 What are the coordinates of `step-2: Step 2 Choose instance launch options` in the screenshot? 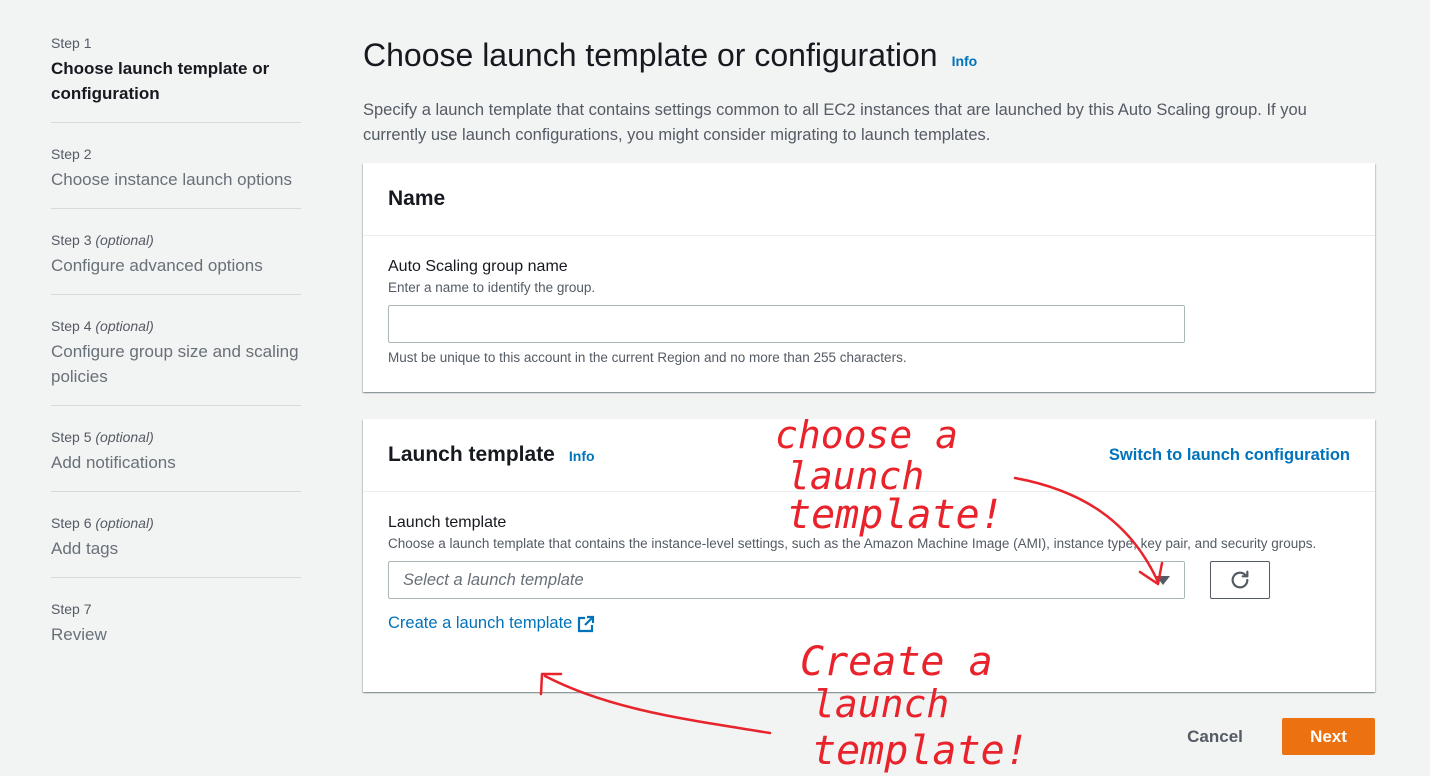 It's located at (176, 177).